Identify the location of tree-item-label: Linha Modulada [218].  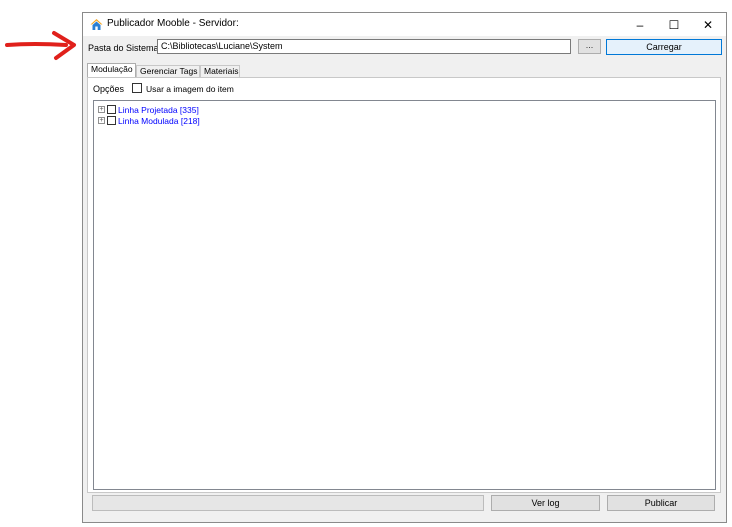
(159, 121).